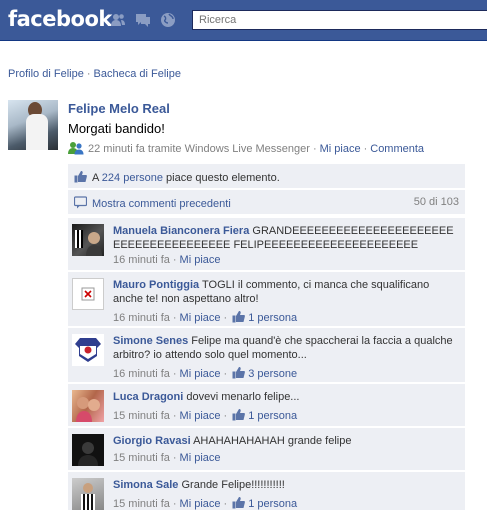 This screenshot has height=512, width=487. Describe the element at coordinates (223, 178) in the screenshot. I see `likes-suffix: piace questo elemento.` at that location.